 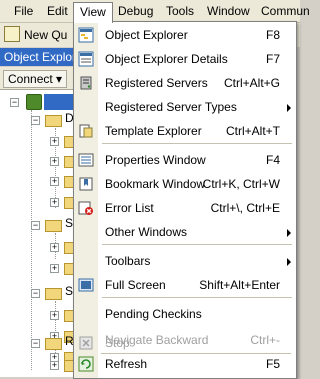 What do you see at coordinates (86, 364) in the screenshot?
I see `refresh-icon` at bounding box center [86, 364].